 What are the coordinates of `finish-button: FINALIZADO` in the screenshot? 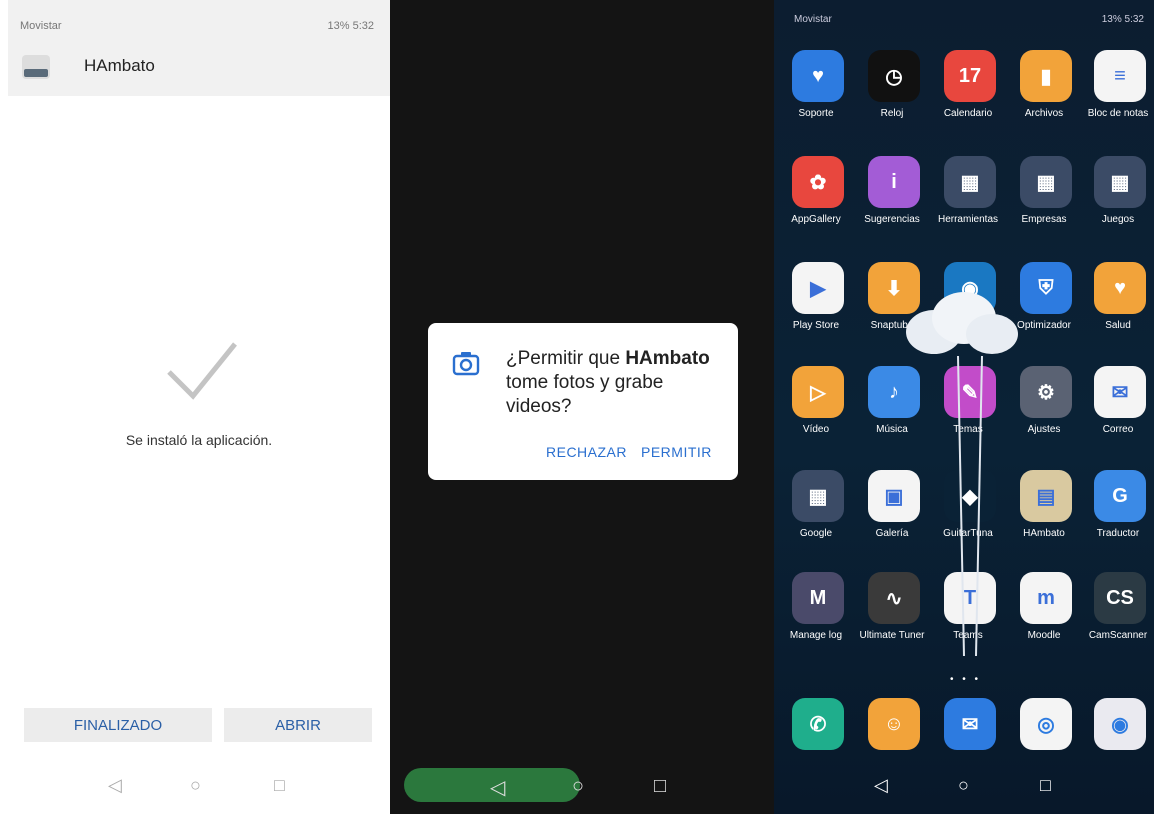 It's located at (118, 725).